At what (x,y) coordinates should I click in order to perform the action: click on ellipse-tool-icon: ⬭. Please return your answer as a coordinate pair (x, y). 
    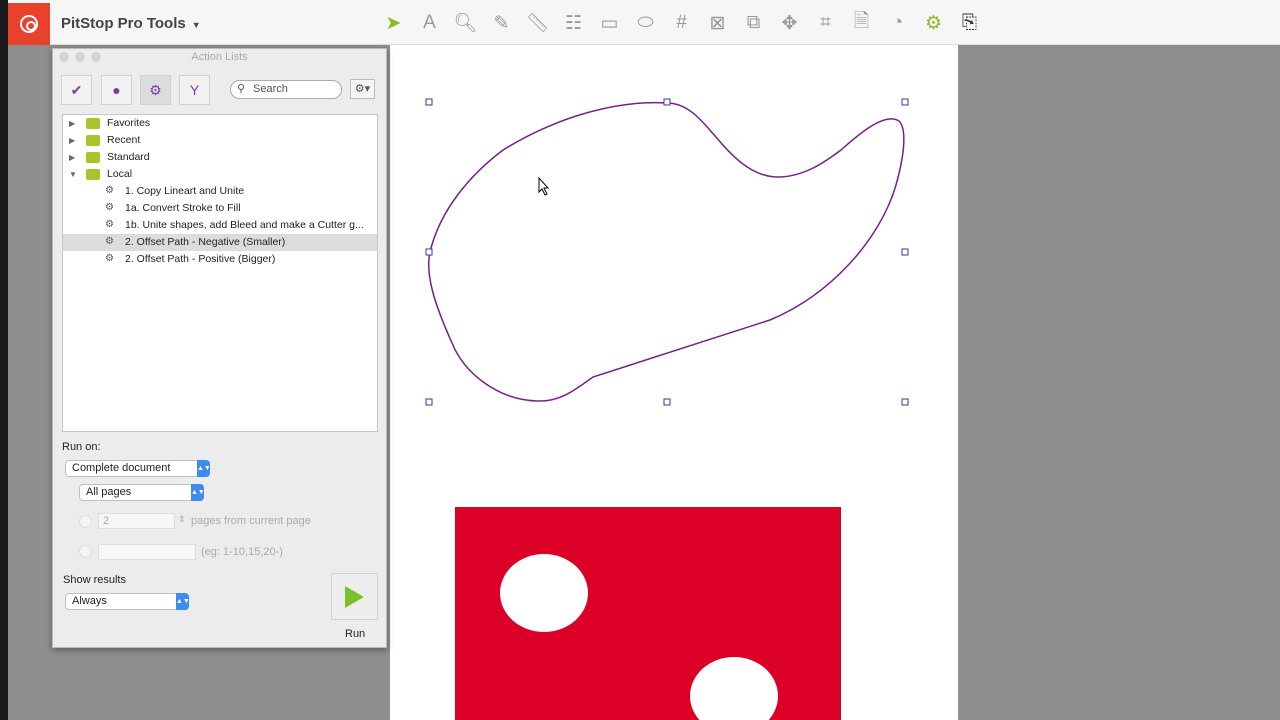
    Looking at the image, I should click on (645, 23).